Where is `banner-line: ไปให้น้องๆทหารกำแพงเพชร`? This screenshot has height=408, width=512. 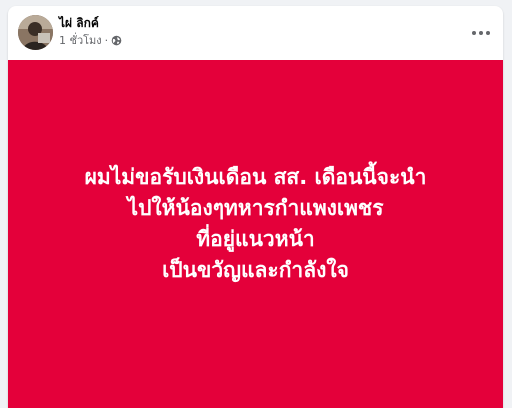
banner-line: ไปให้น้องๆทหารกำแพงเพชร is located at coordinates (255, 208).